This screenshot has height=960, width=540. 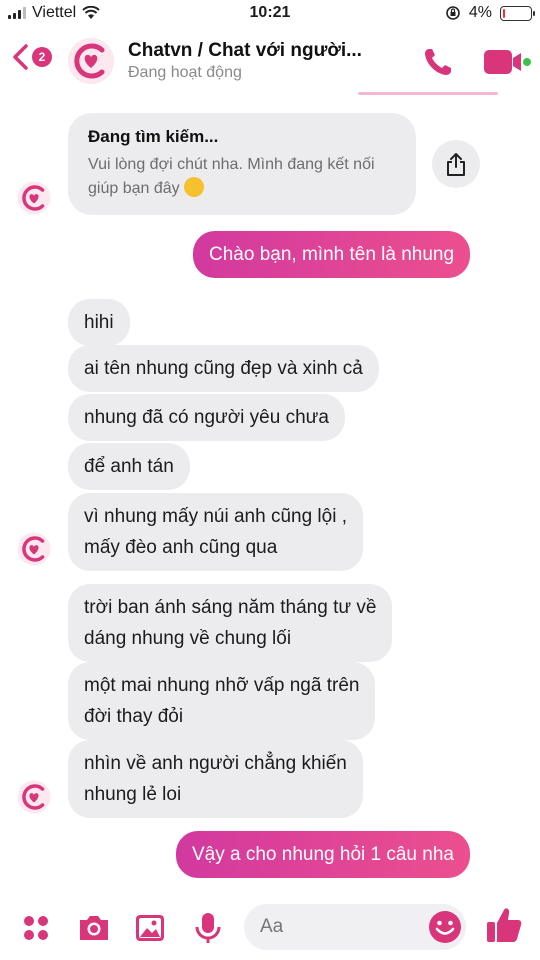 I want to click on battery-icon, so click(x=517, y=13).